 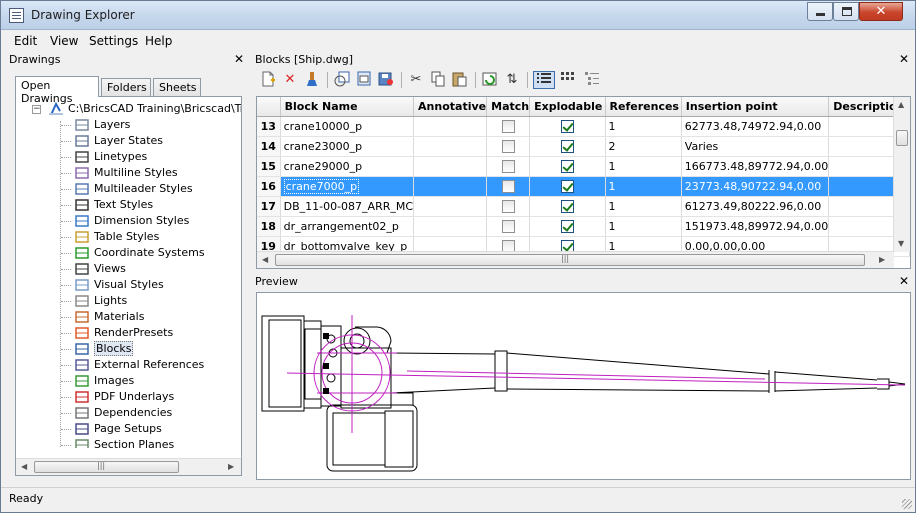 What do you see at coordinates (128, 317) in the screenshot?
I see `tree-item-materials: Materials` at bounding box center [128, 317].